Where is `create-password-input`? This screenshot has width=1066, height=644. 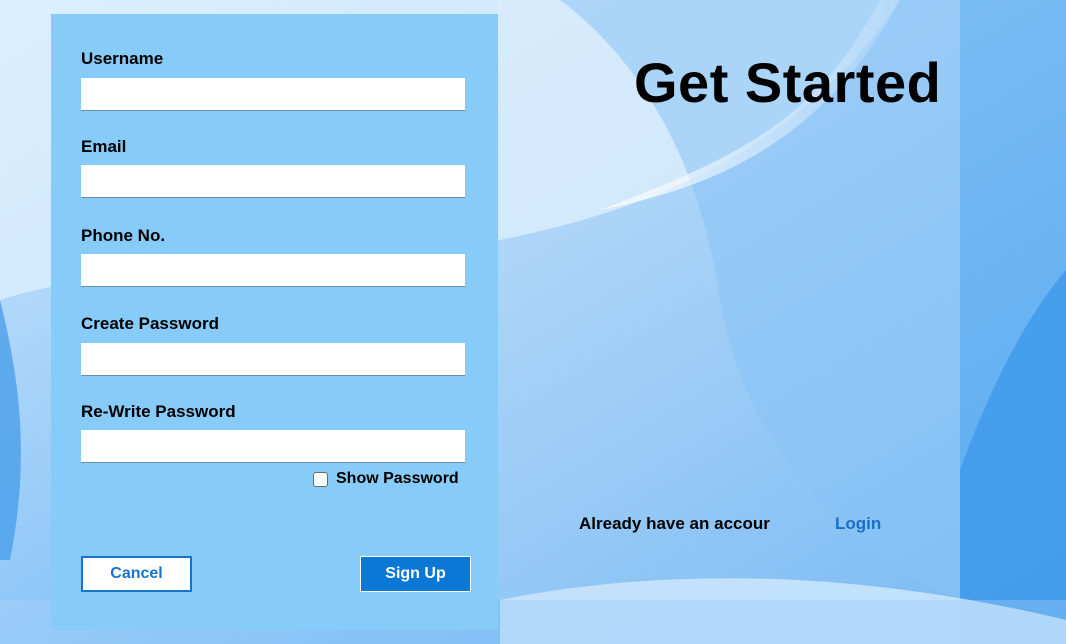 create-password-input is located at coordinates (273, 359).